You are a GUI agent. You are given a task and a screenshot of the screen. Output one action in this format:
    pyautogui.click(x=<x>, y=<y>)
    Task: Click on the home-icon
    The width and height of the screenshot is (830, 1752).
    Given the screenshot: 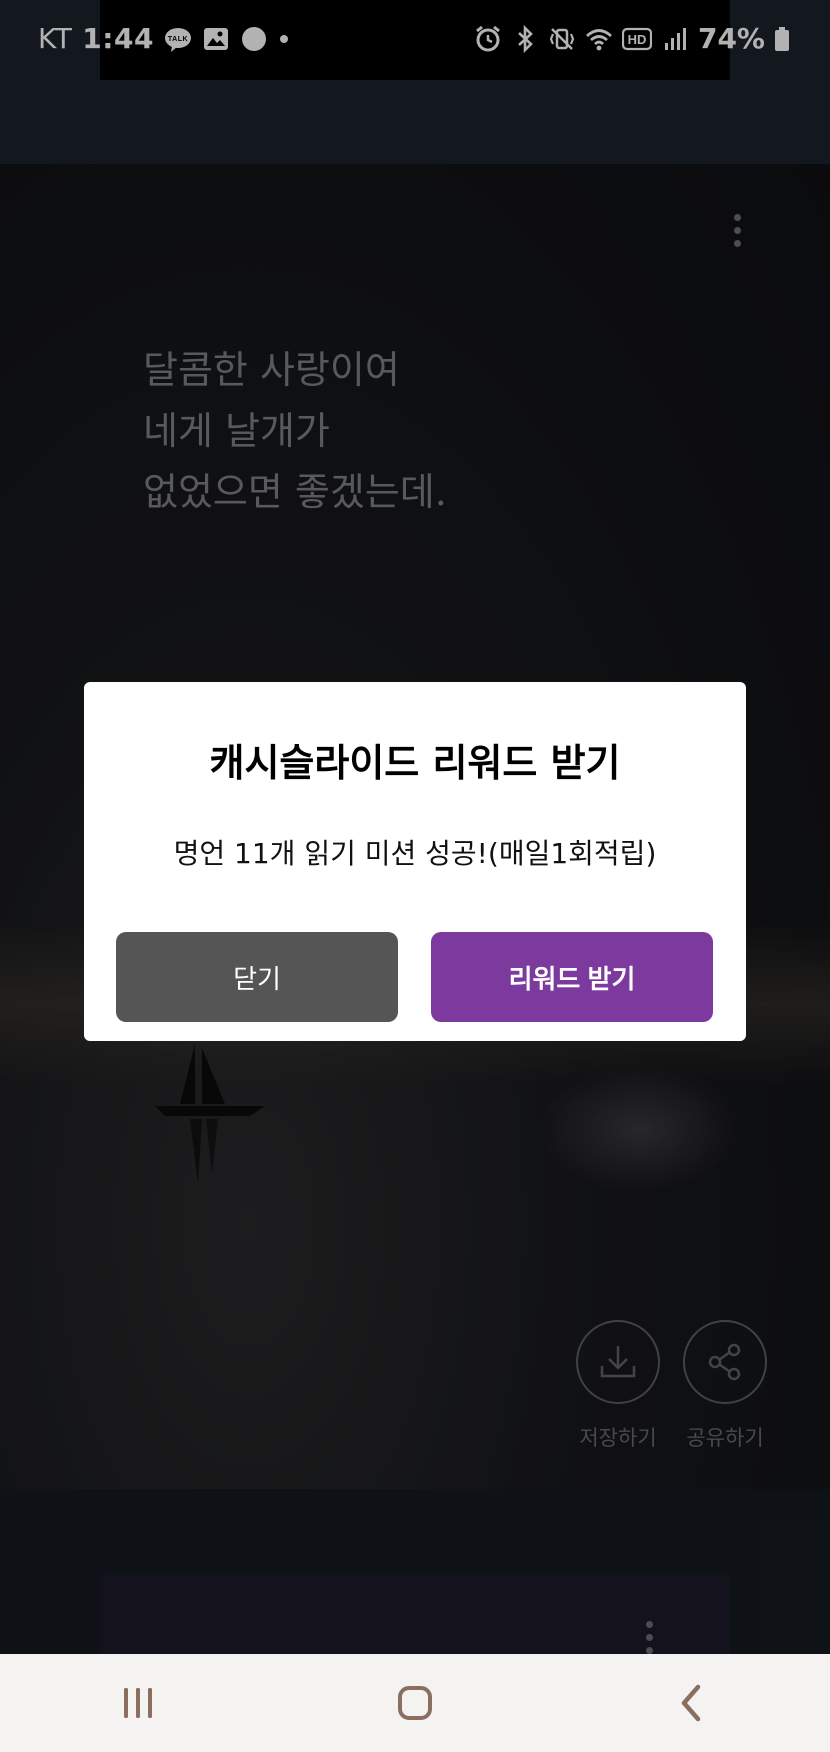 What is the action you would take?
    pyautogui.click(x=414, y=1703)
    